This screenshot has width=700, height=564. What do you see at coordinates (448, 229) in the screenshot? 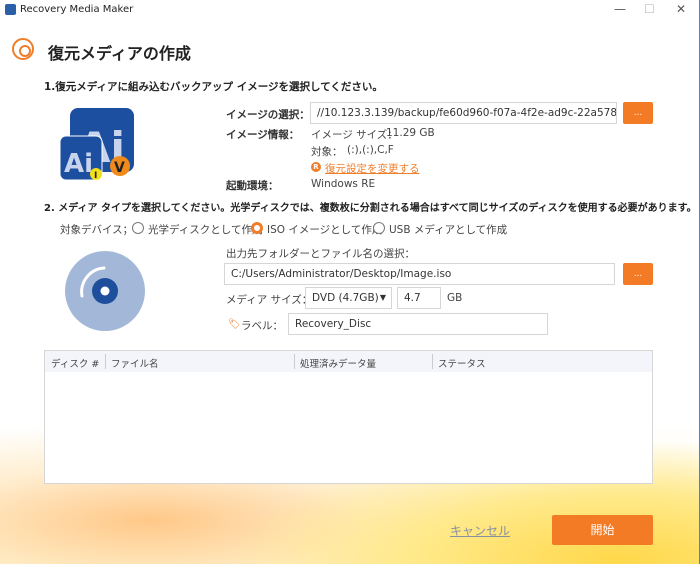
I see `option-usb-label: USB メディアとして作成` at bounding box center [448, 229].